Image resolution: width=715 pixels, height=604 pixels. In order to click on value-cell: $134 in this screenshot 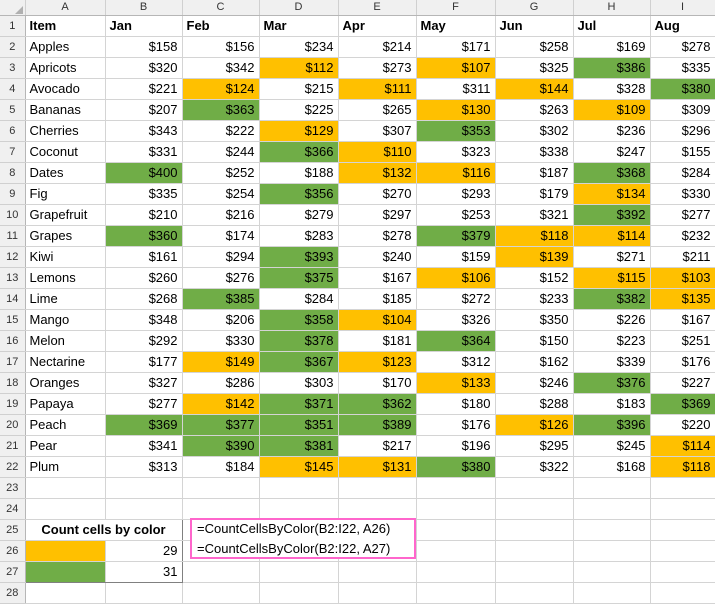, I will do `click(612, 194)`.